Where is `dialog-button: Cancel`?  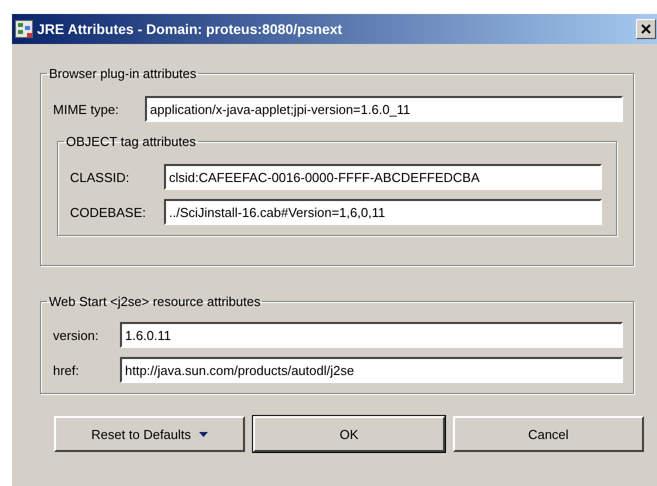 dialog-button: Cancel is located at coordinates (548, 434).